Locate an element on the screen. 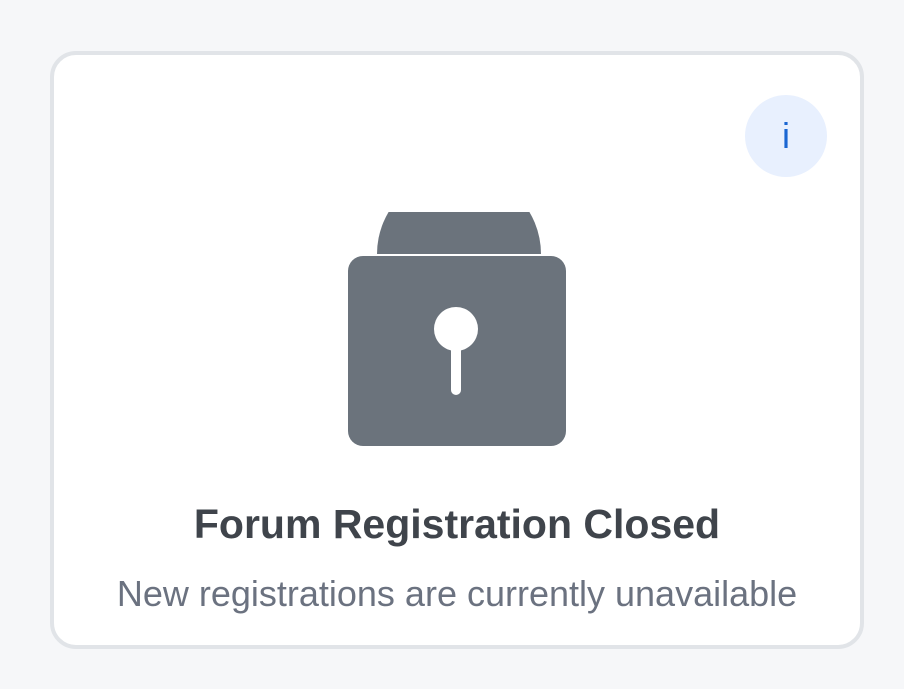 This screenshot has height=689, width=904. lock-icon is located at coordinates (459, 330).